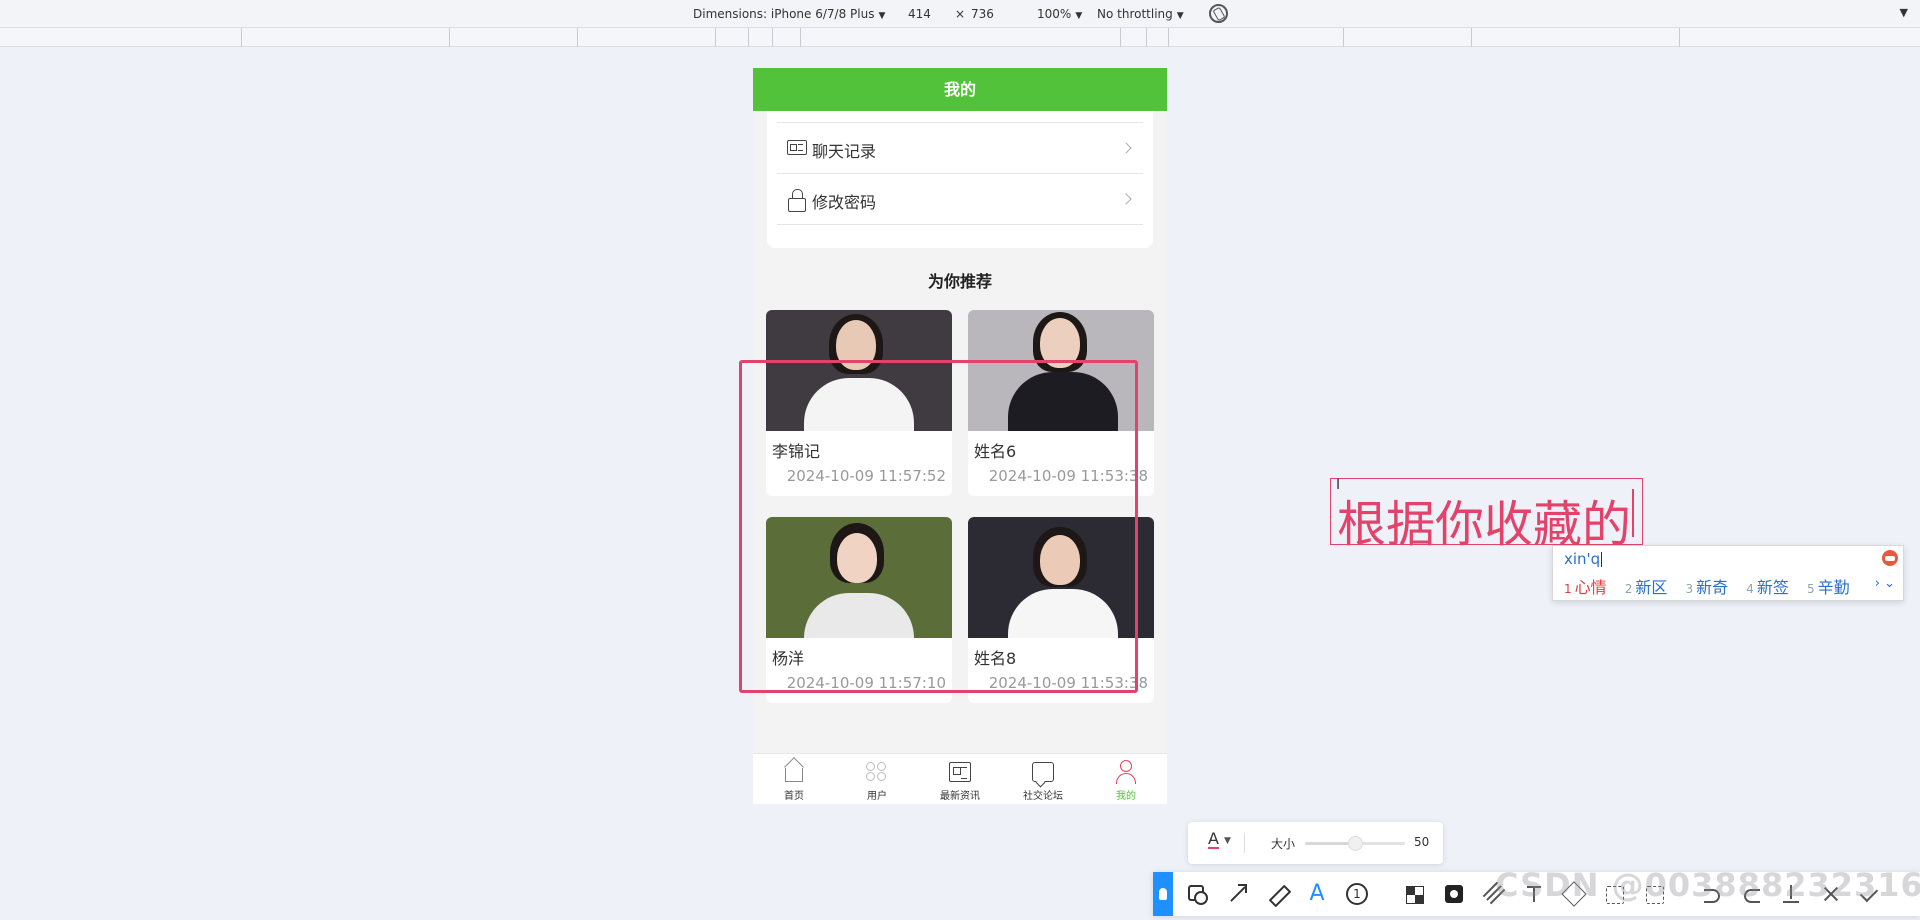 The height and width of the screenshot is (920, 1920). Describe the element at coordinates (960, 89) in the screenshot. I see `page-title: 我的` at that location.